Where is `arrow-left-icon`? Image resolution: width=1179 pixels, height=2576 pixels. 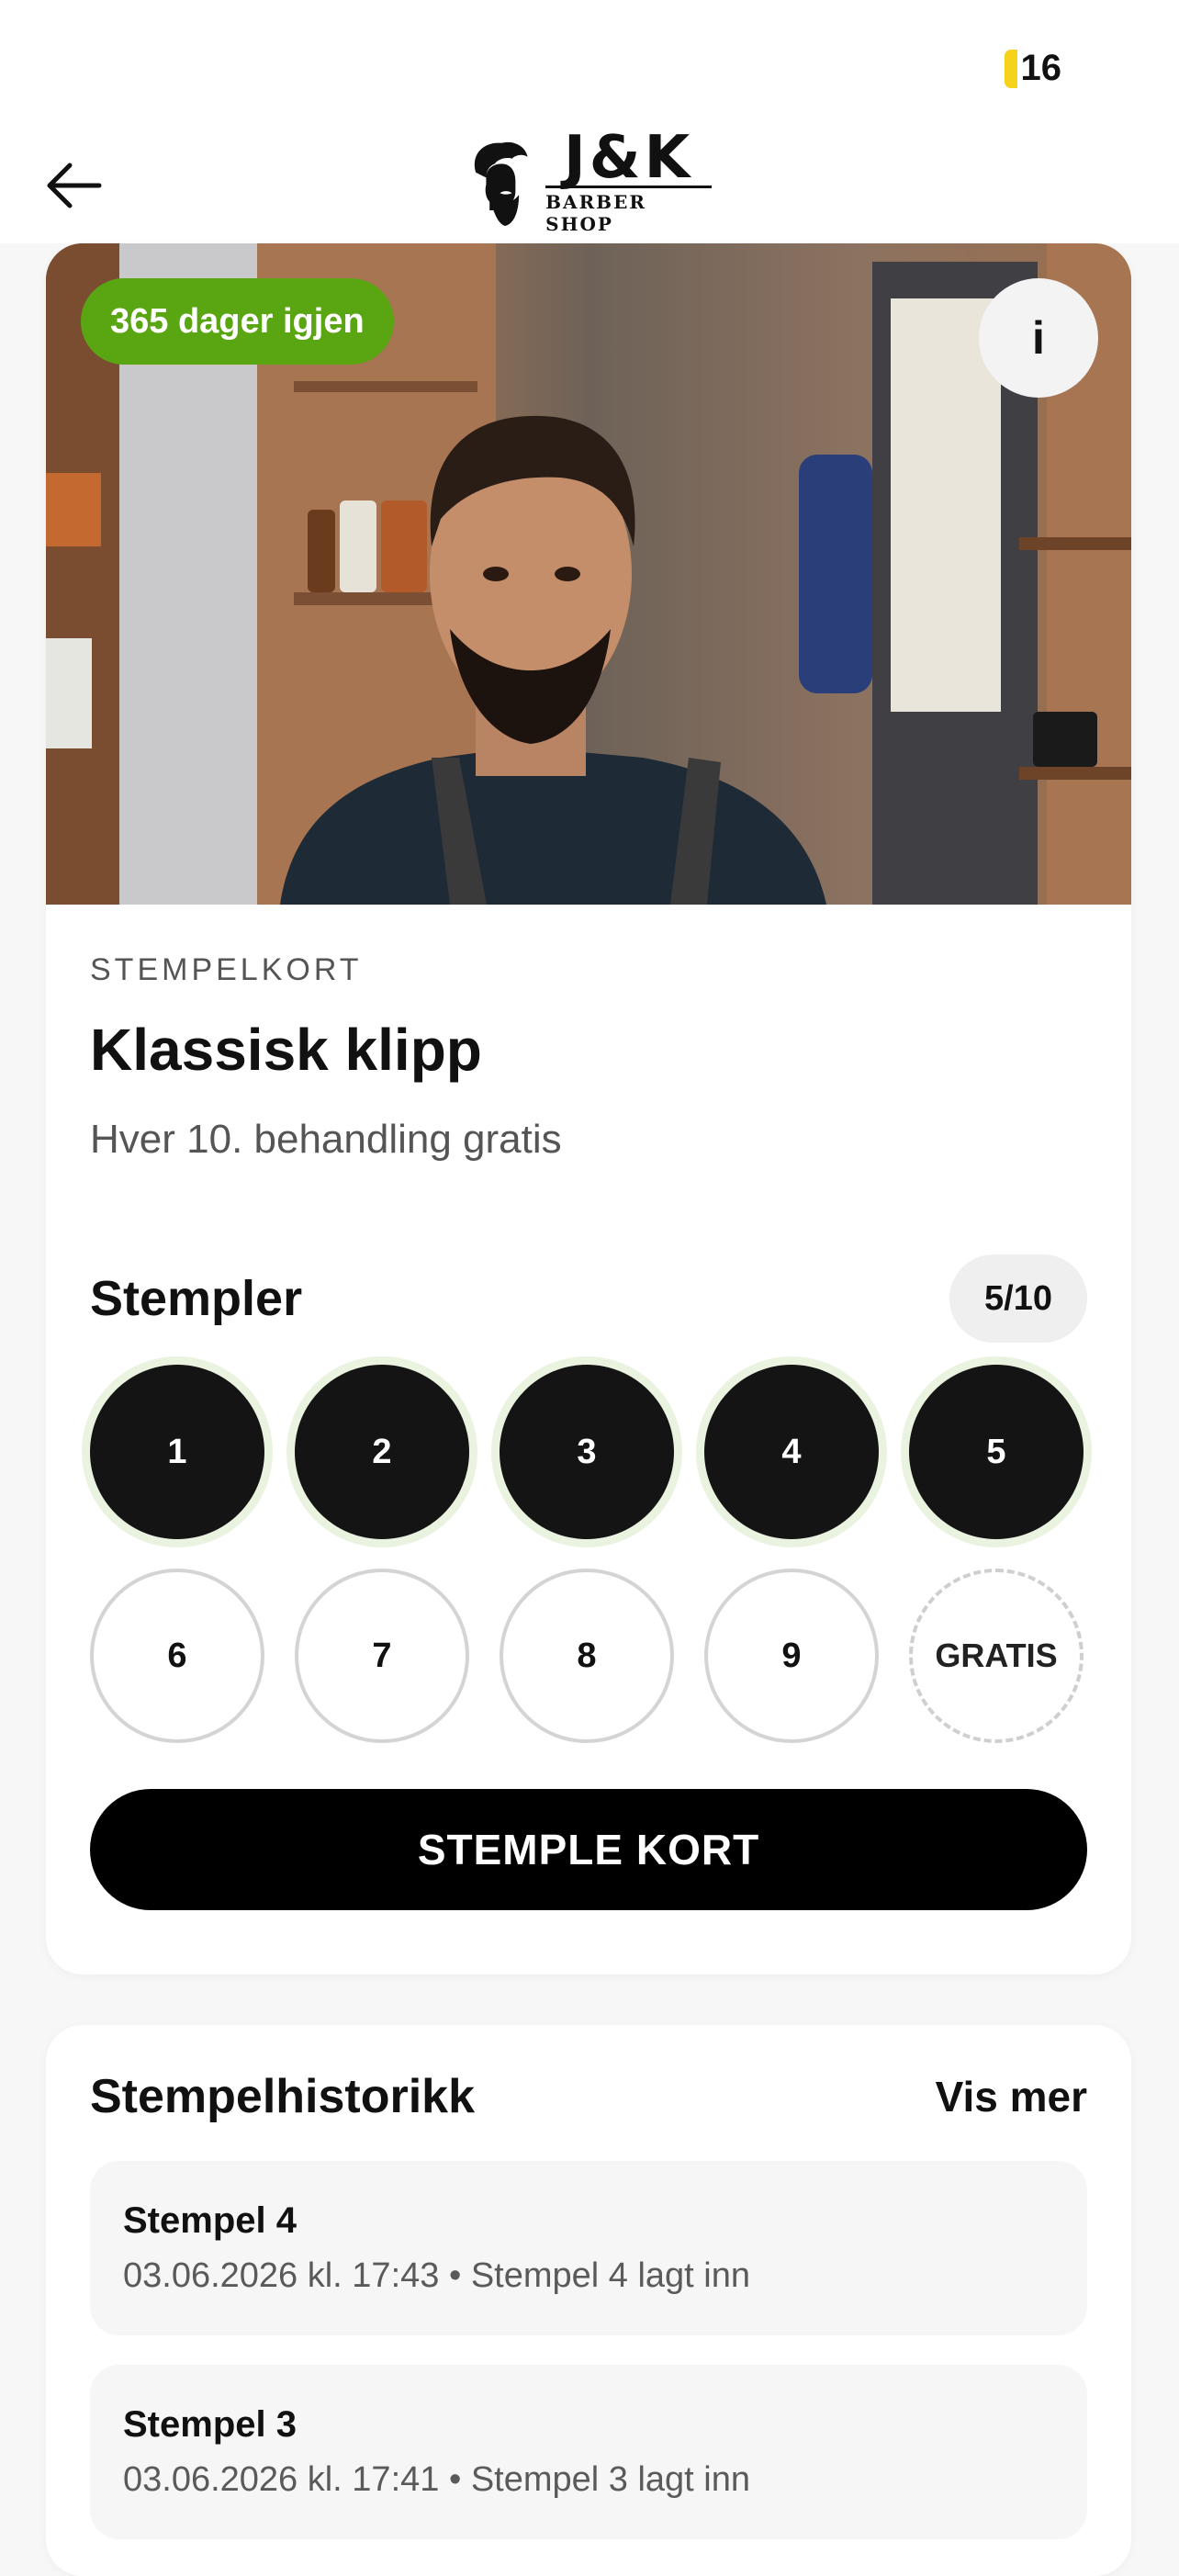 arrow-left-icon is located at coordinates (74, 185).